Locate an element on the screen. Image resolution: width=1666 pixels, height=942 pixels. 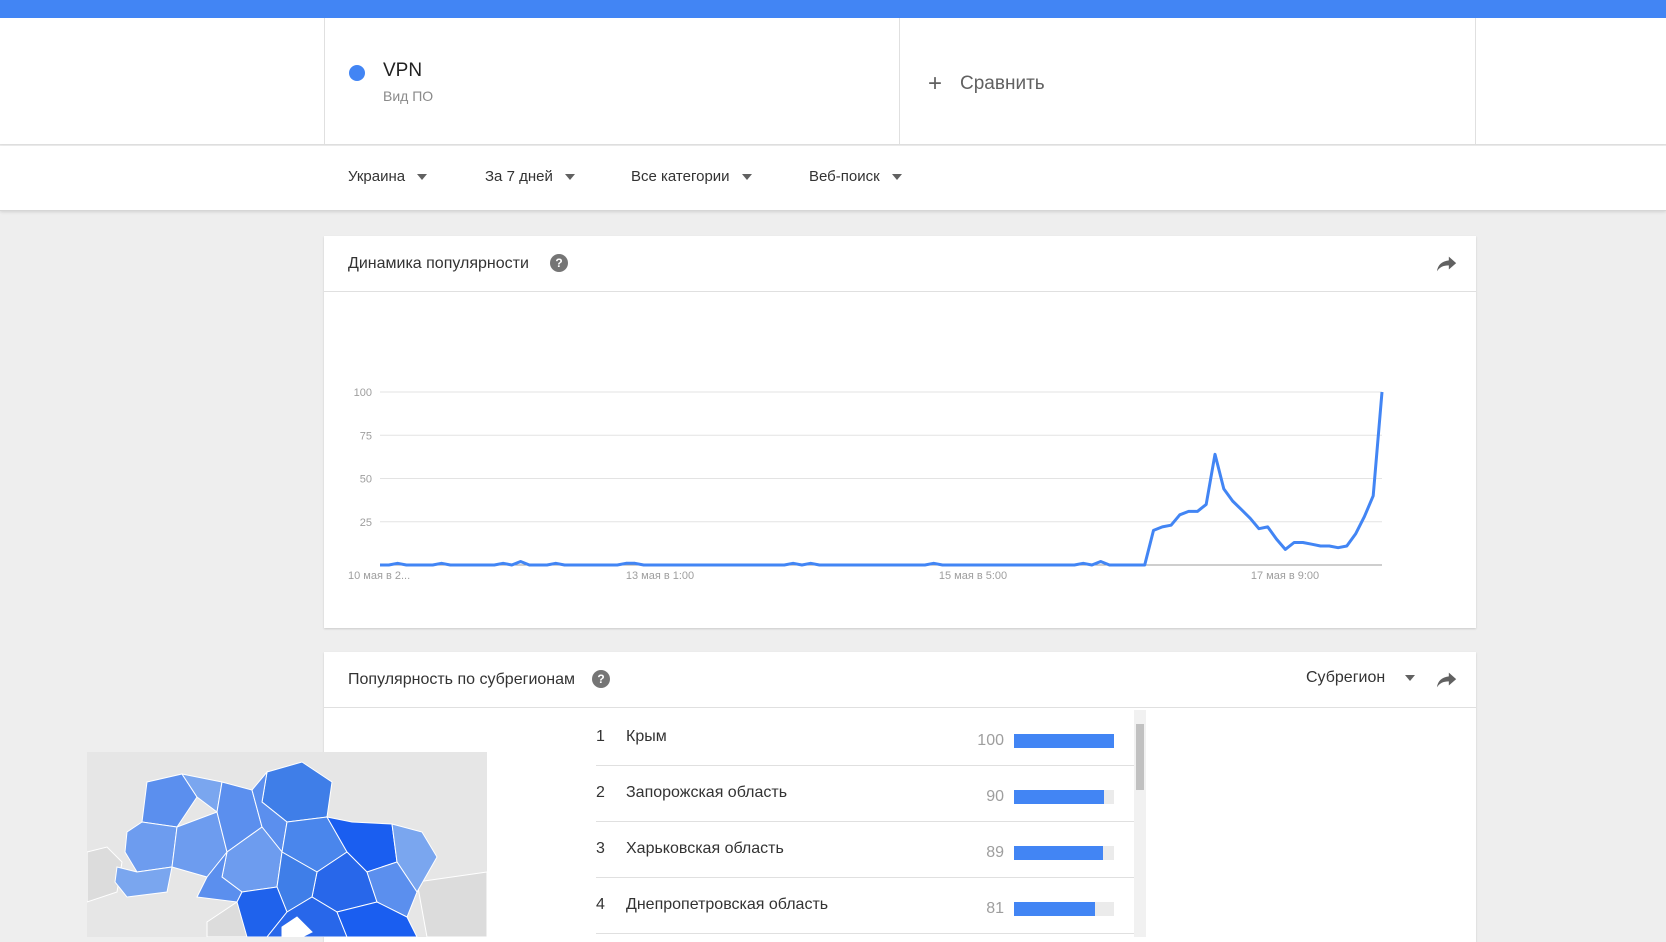
rank-number: 4 is located at coordinates (600, 904).